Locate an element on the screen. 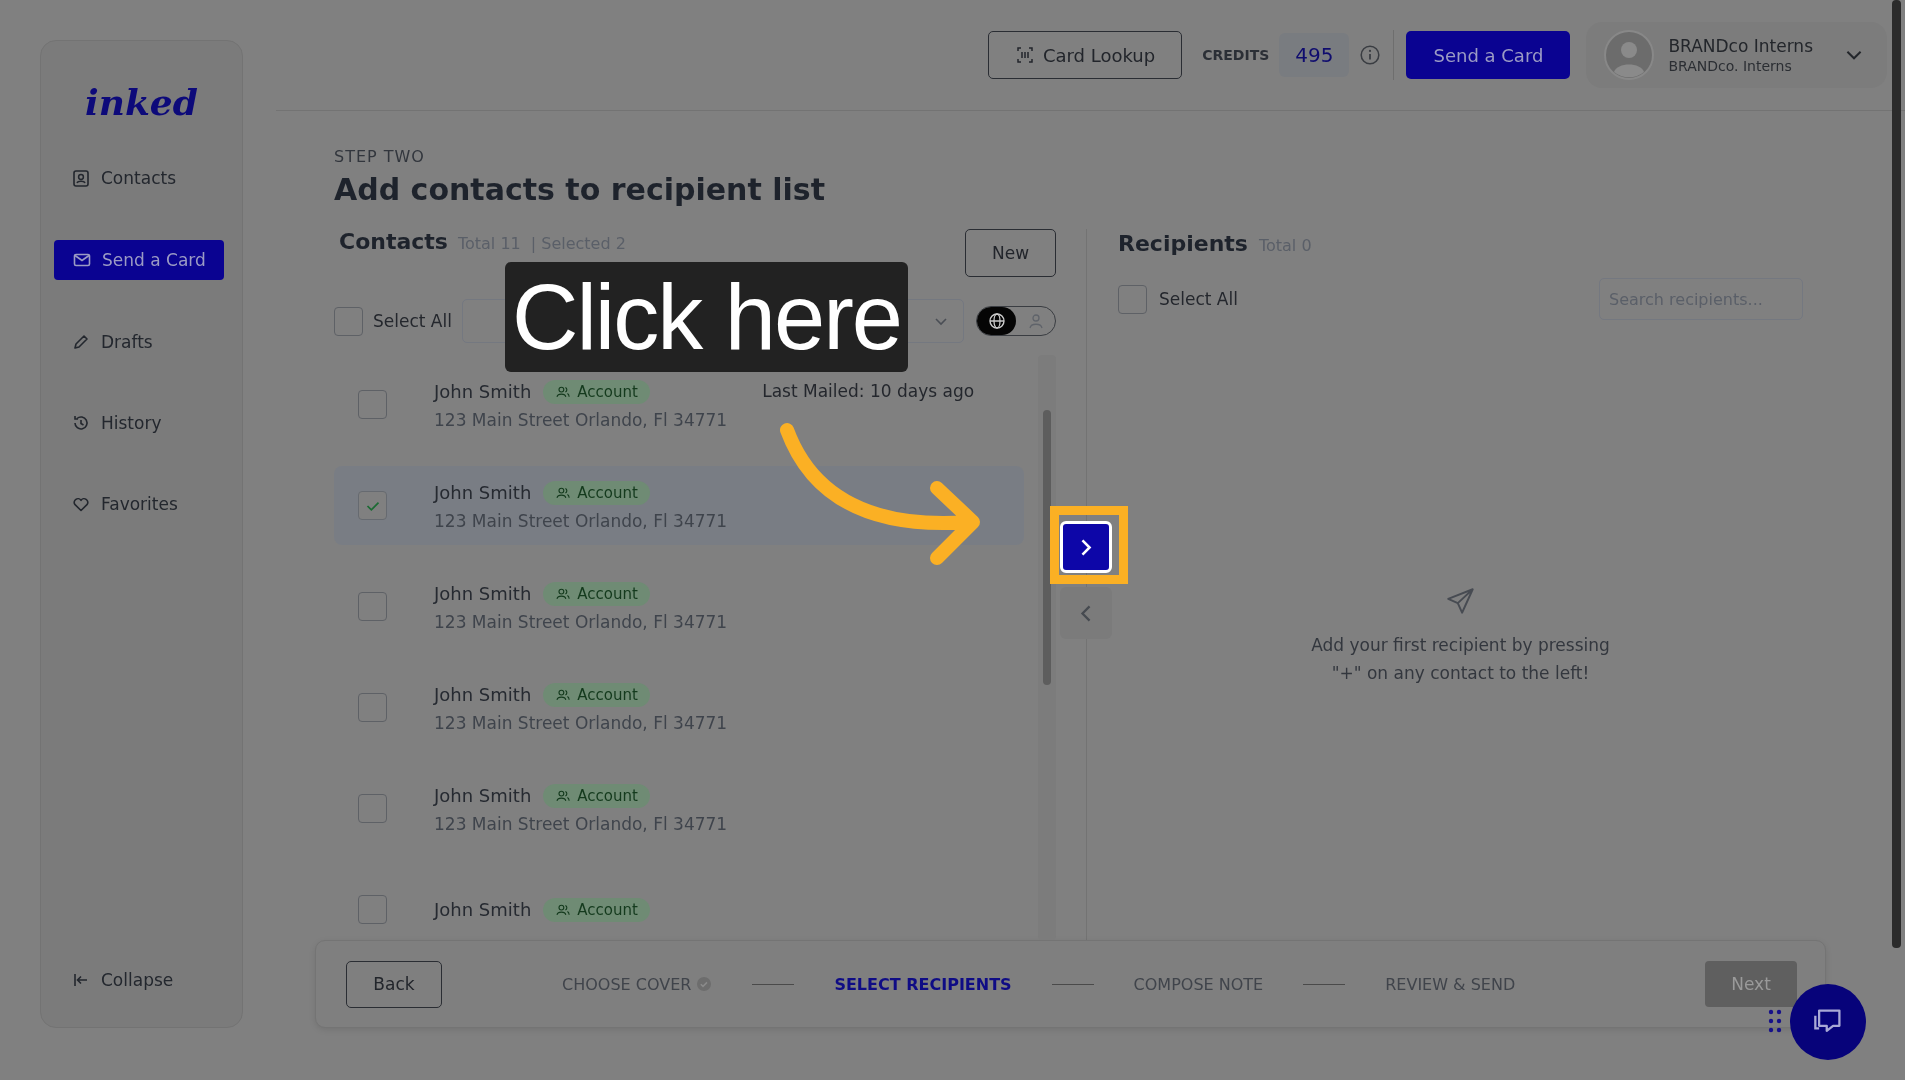 The height and width of the screenshot is (1080, 1905). step-link: CHOOSE COVER is located at coordinates (637, 984).